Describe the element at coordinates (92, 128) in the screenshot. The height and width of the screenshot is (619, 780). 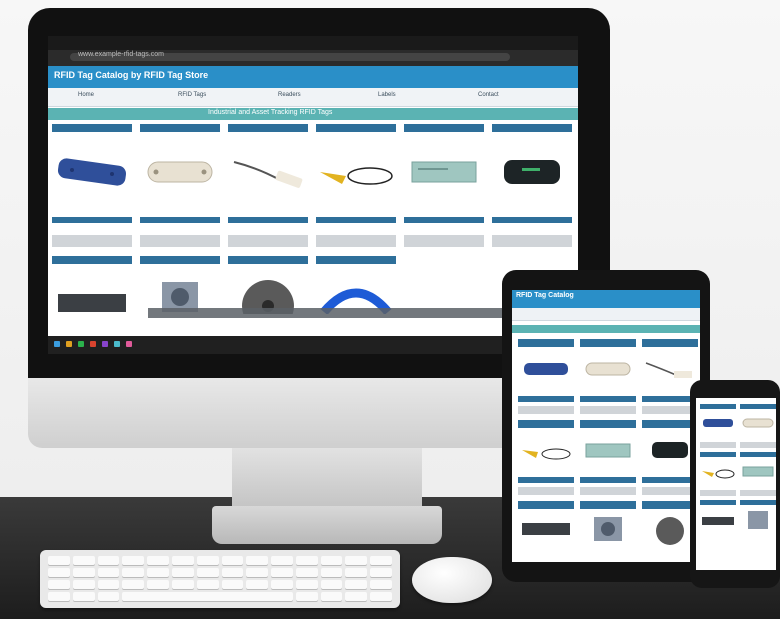
I see `product-card-header` at that location.